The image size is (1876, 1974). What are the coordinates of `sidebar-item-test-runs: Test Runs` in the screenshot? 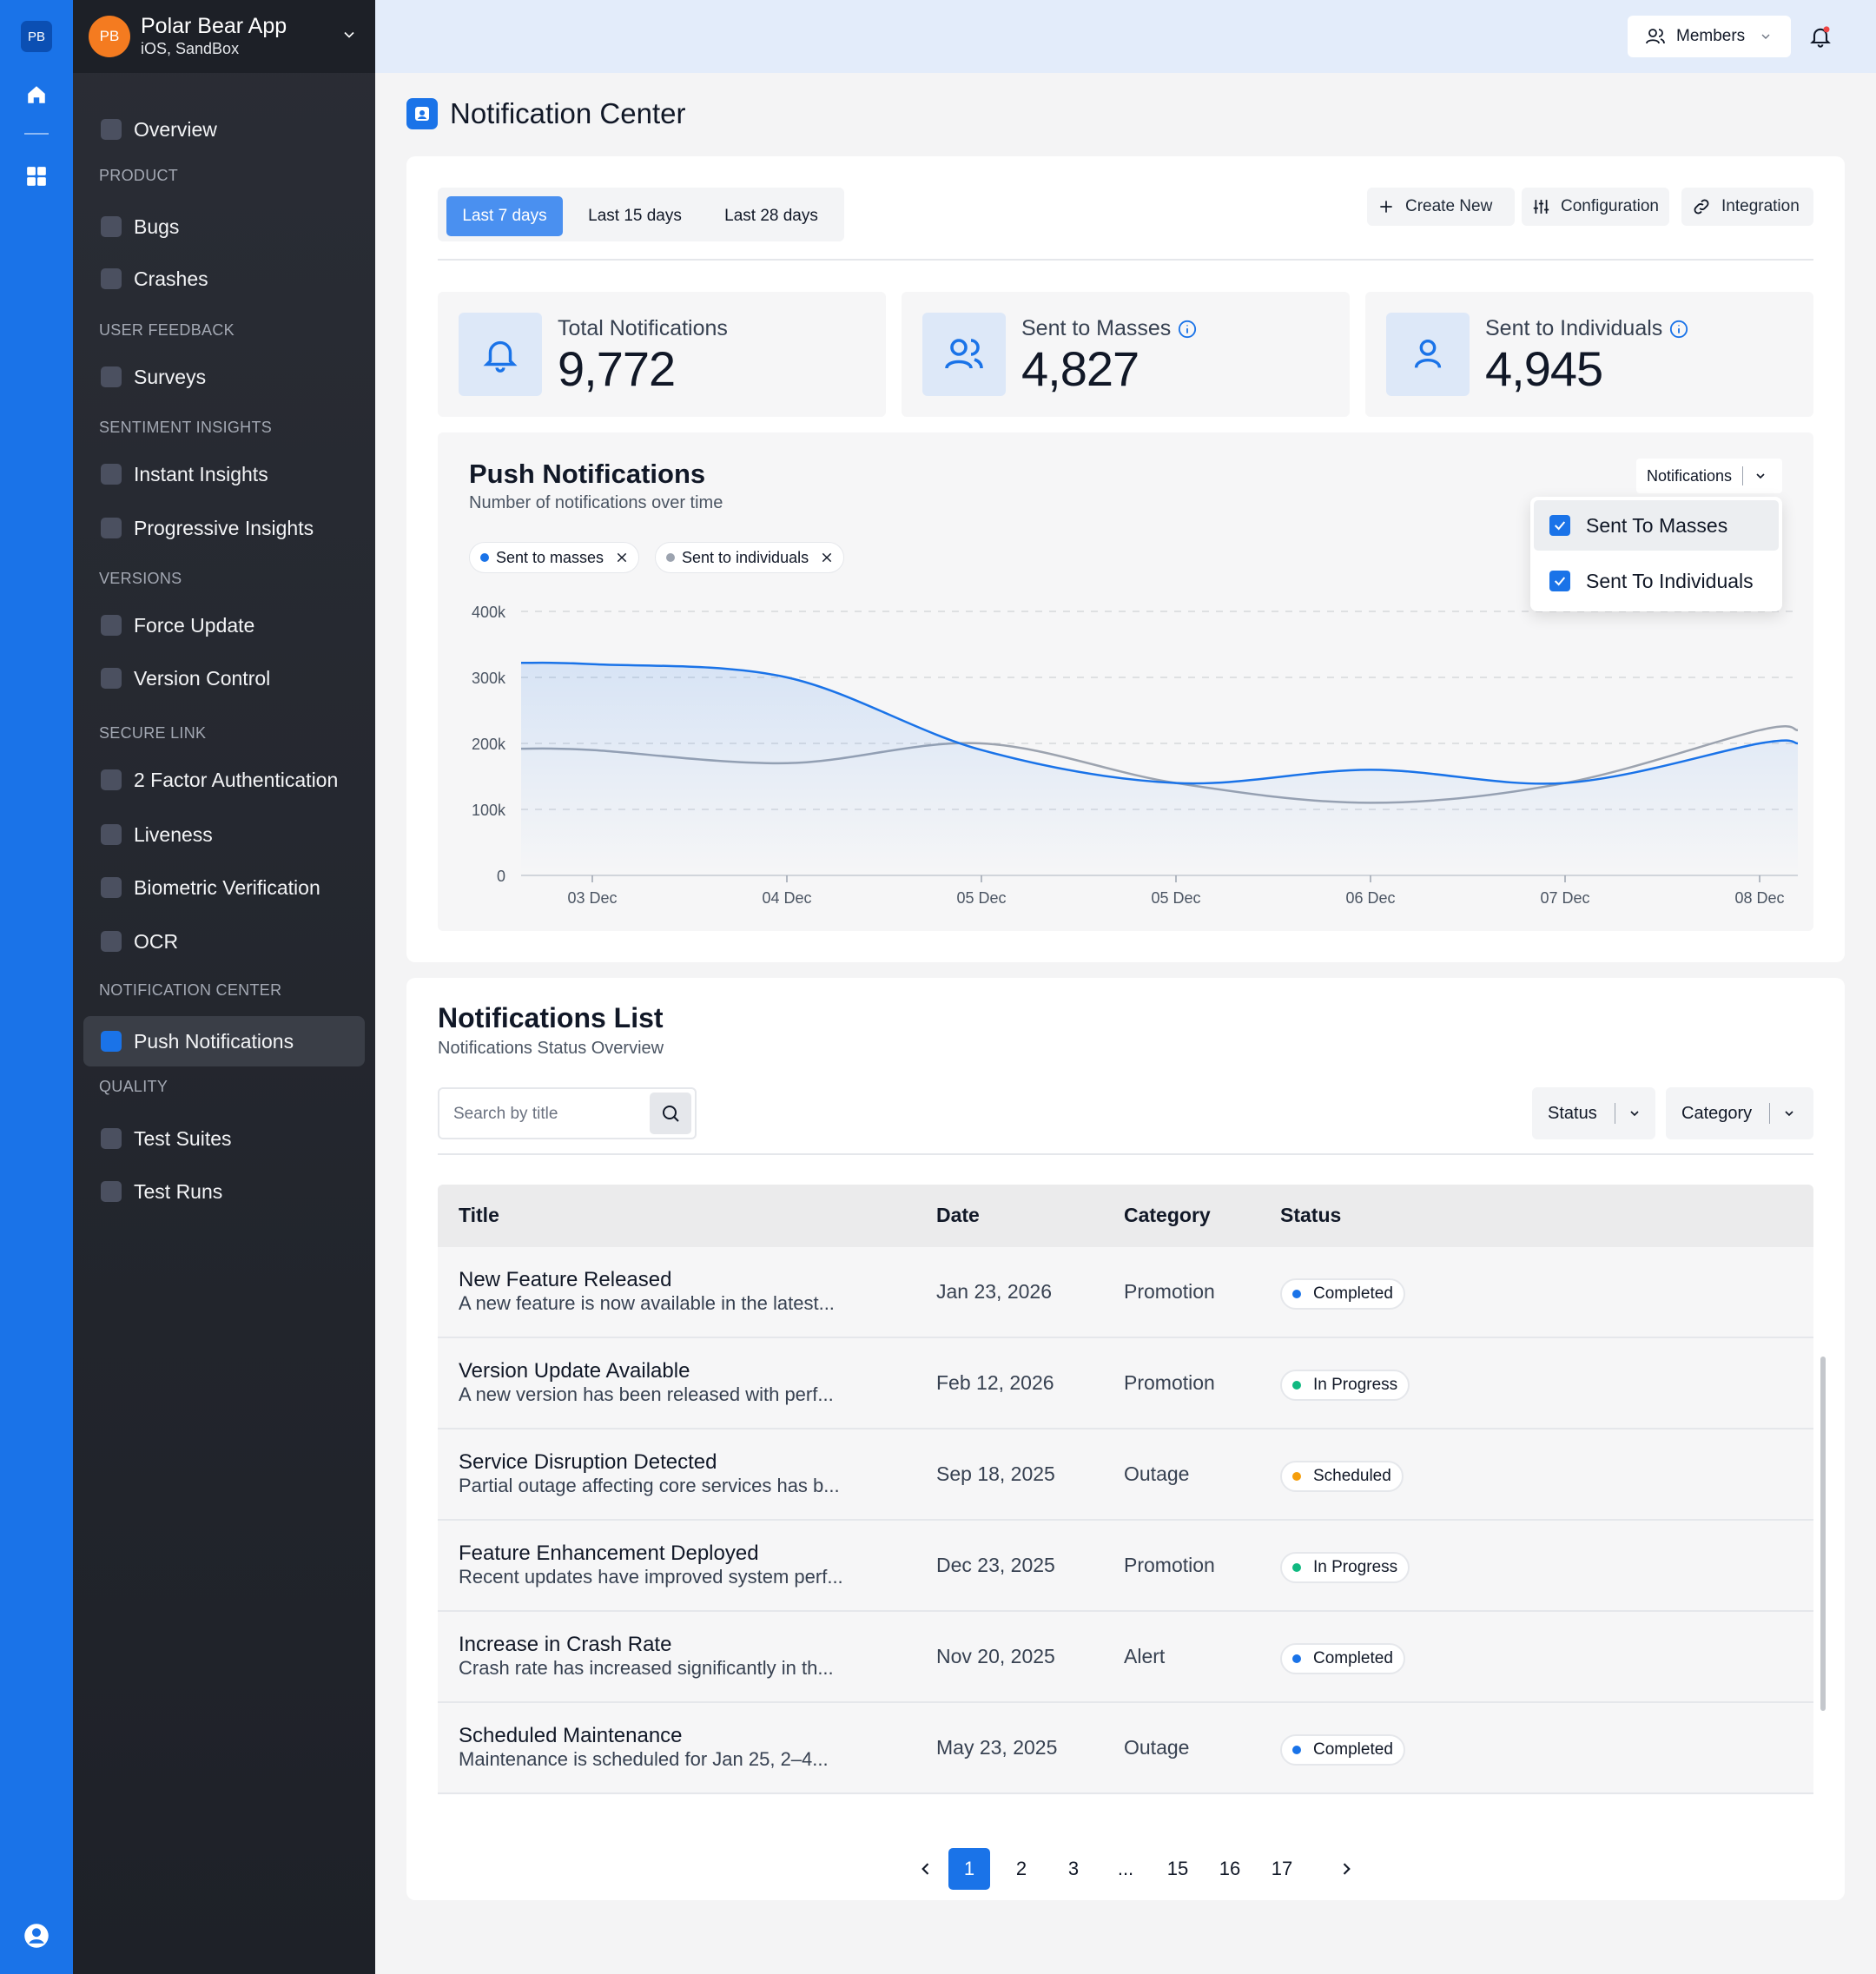 It's located at (224, 1191).